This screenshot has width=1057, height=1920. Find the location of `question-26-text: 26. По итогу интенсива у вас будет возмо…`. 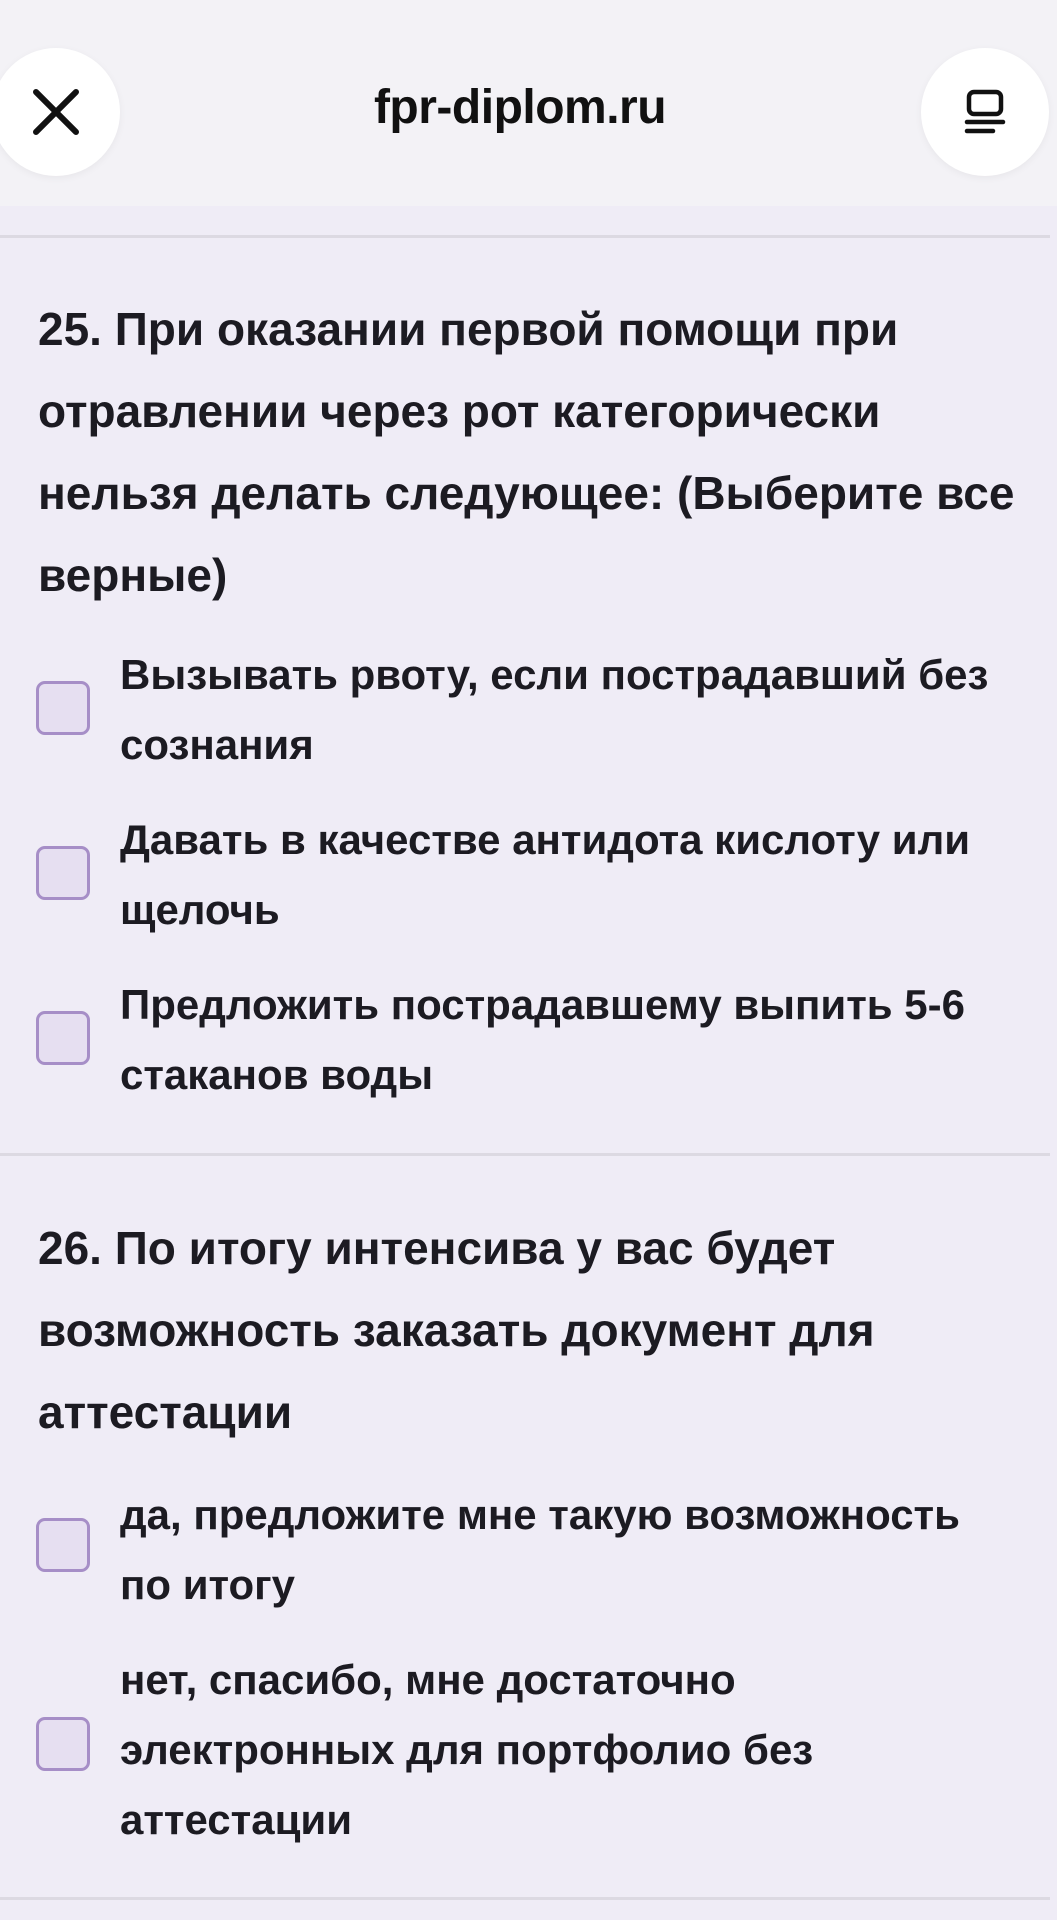

question-26-text: 26. По итогу интенсива у вас будет возмо… is located at coordinates (456, 1330).